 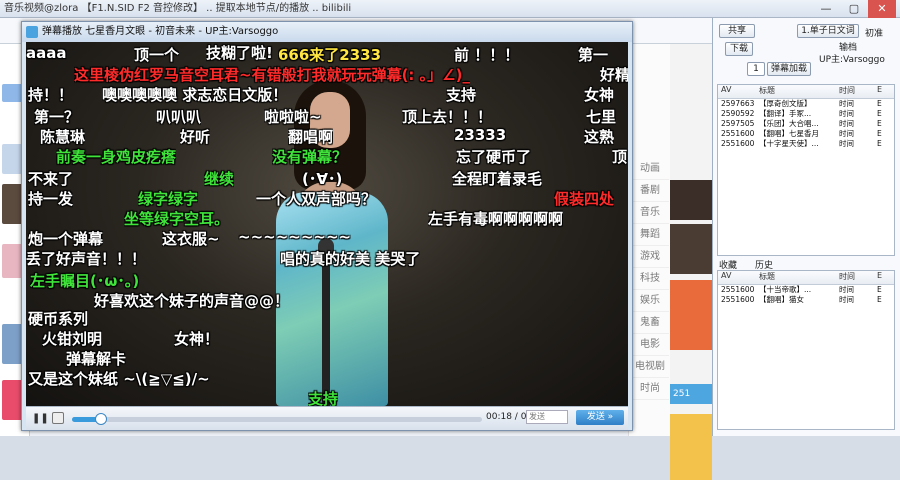 I want to click on danmaku-comment: 前奏一身鸡皮疙瘩, so click(x=116, y=157).